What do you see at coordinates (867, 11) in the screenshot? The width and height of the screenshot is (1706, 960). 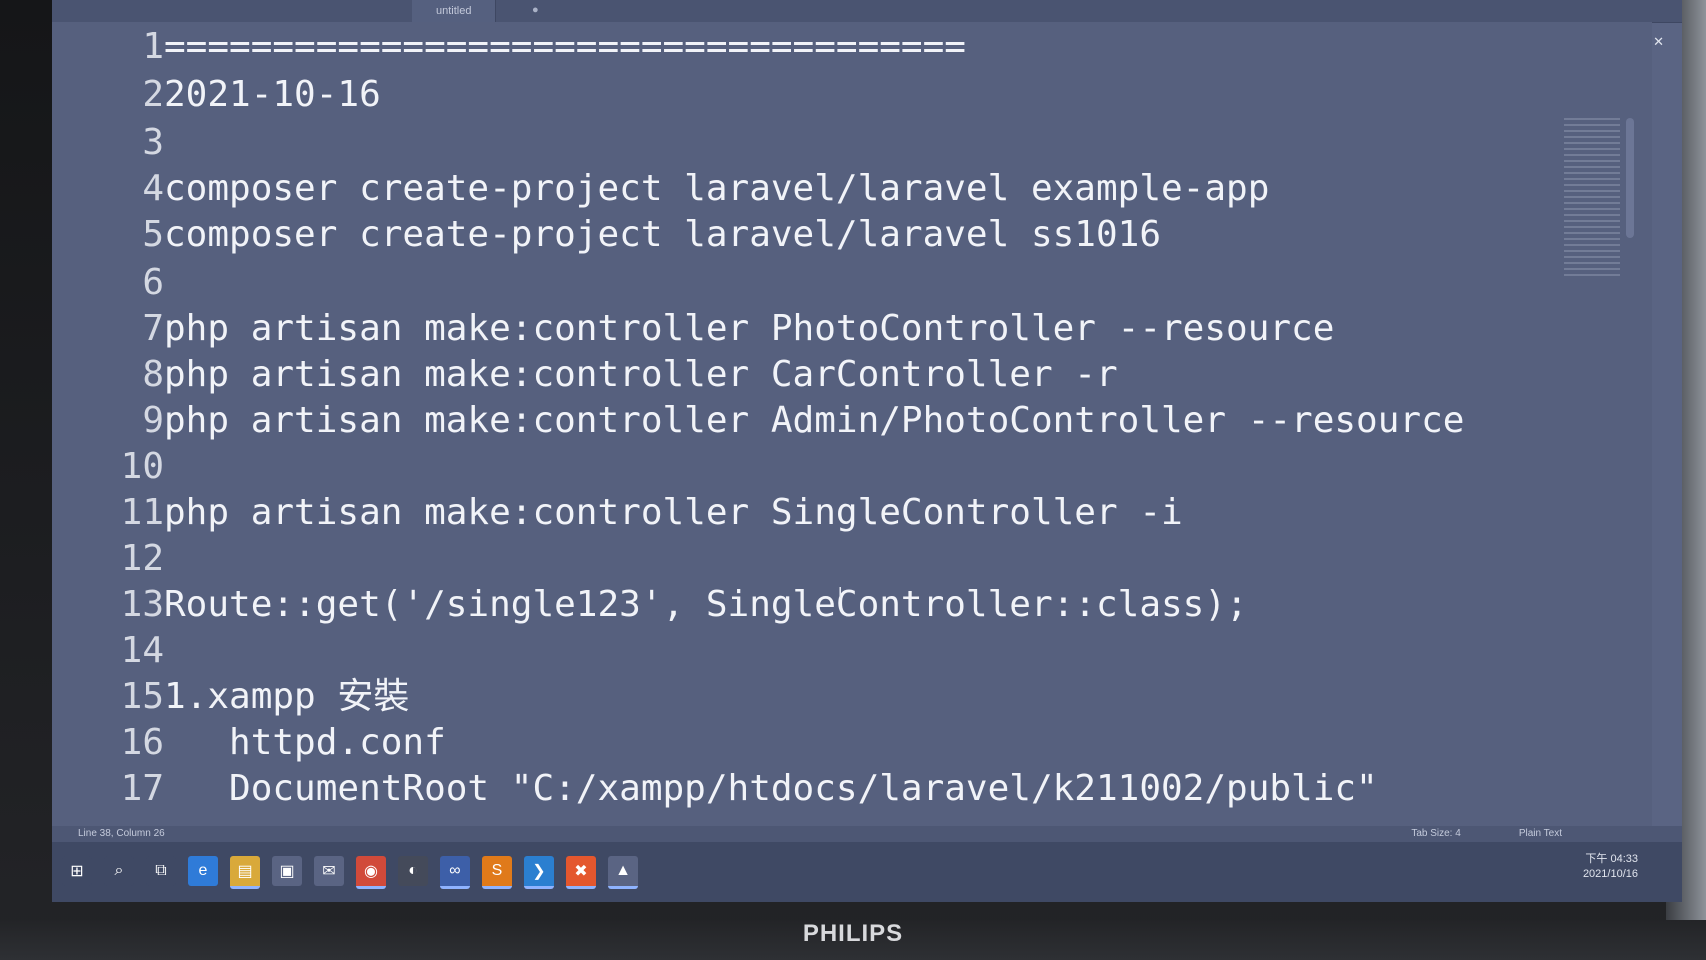 I see `title-bar: untitled ●` at bounding box center [867, 11].